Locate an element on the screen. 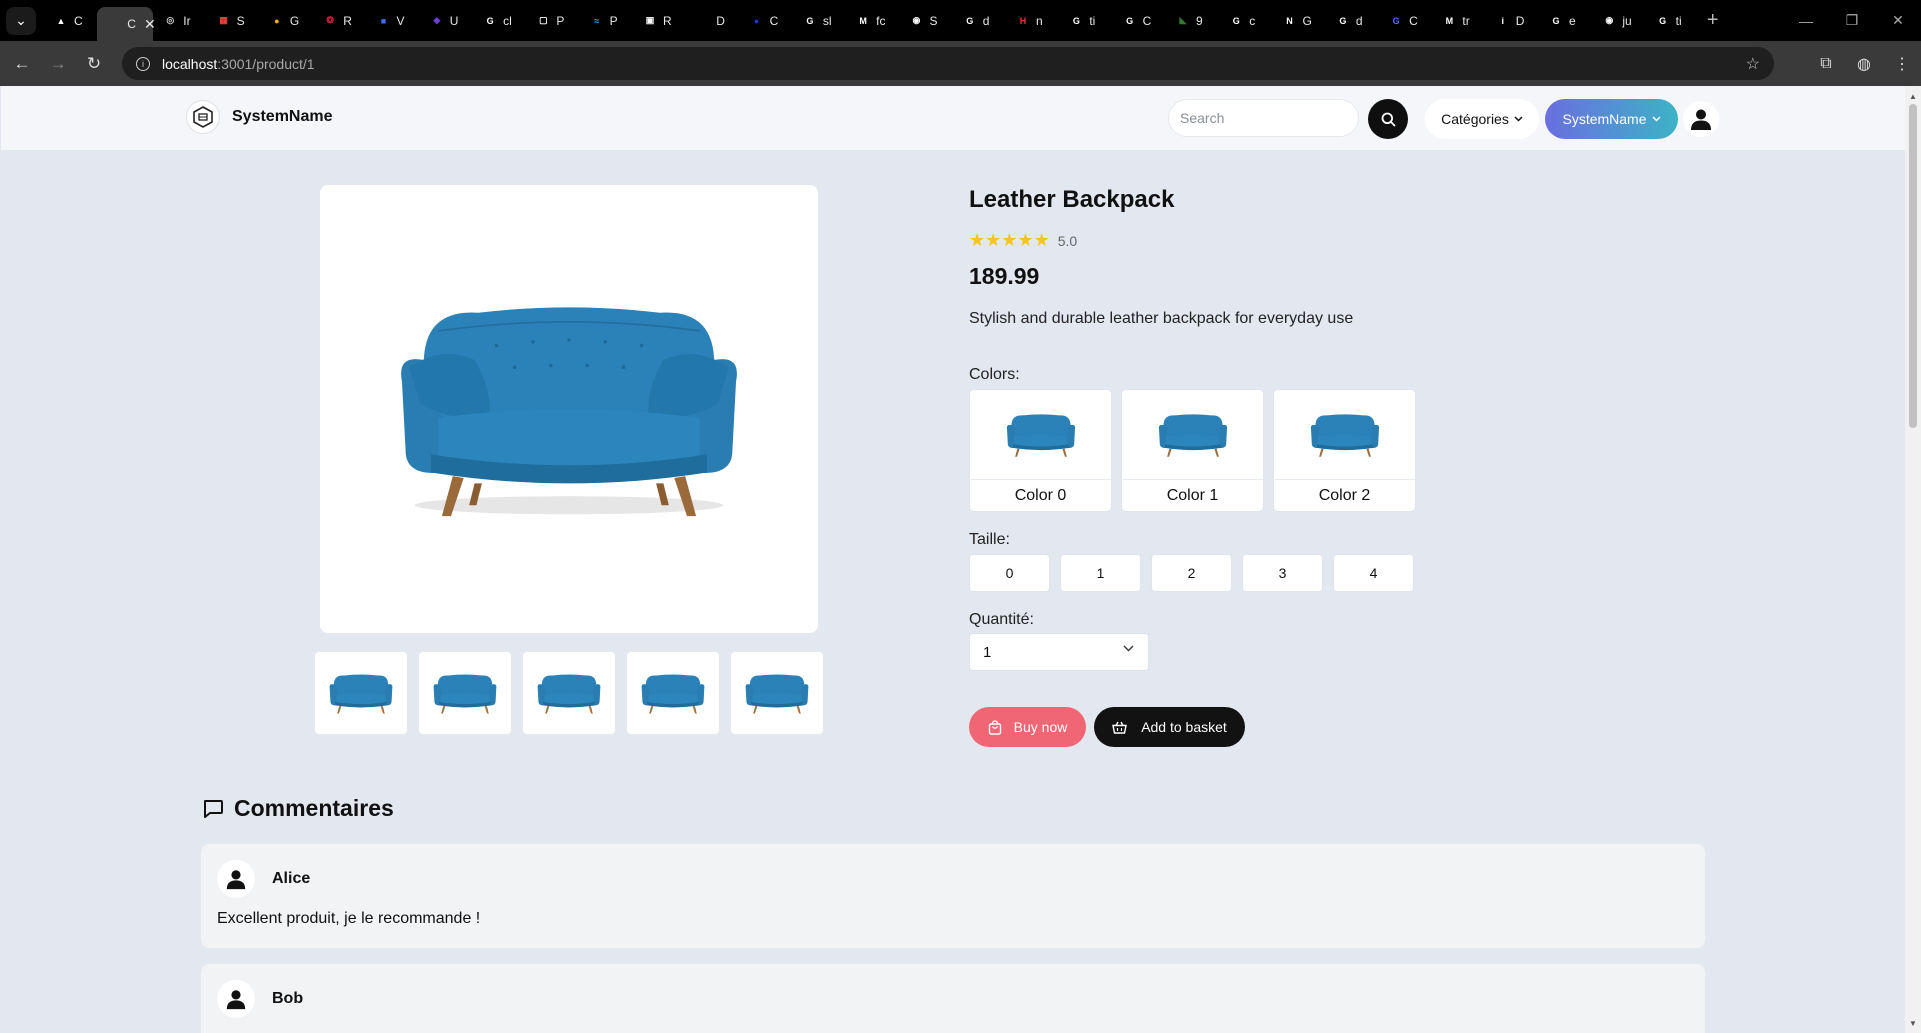  size-option-button: 2 is located at coordinates (1191, 573).